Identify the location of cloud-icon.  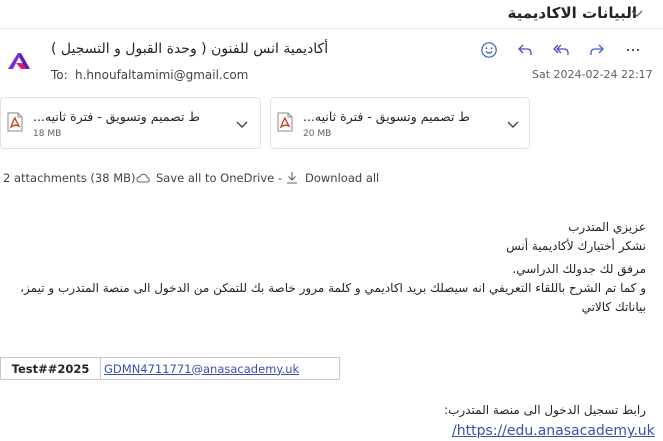
(143, 178).